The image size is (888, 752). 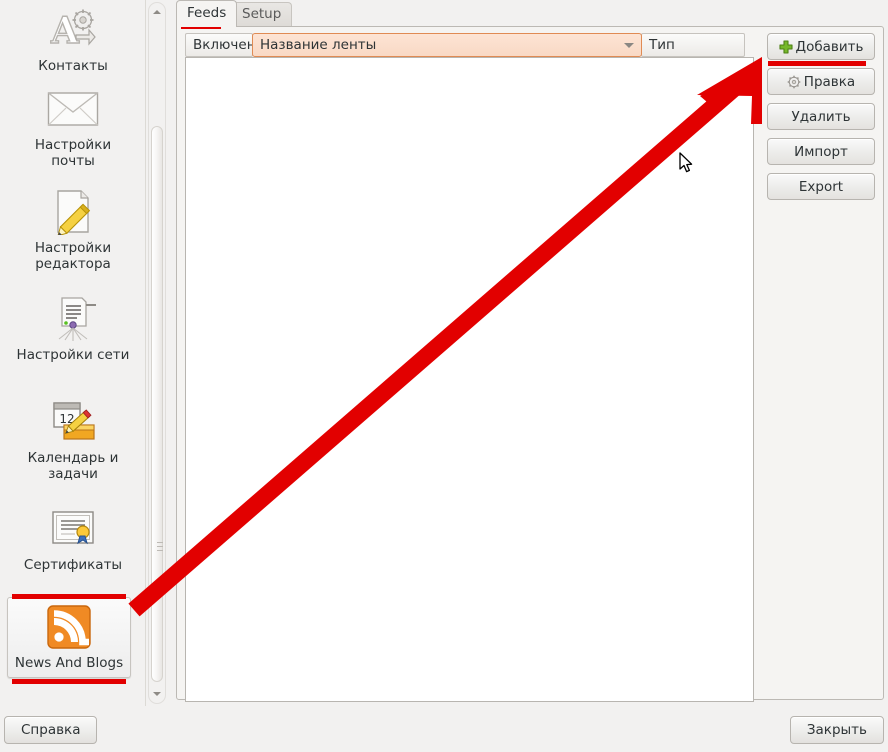 I want to click on scroll-down-arrow-icon, so click(x=157, y=694).